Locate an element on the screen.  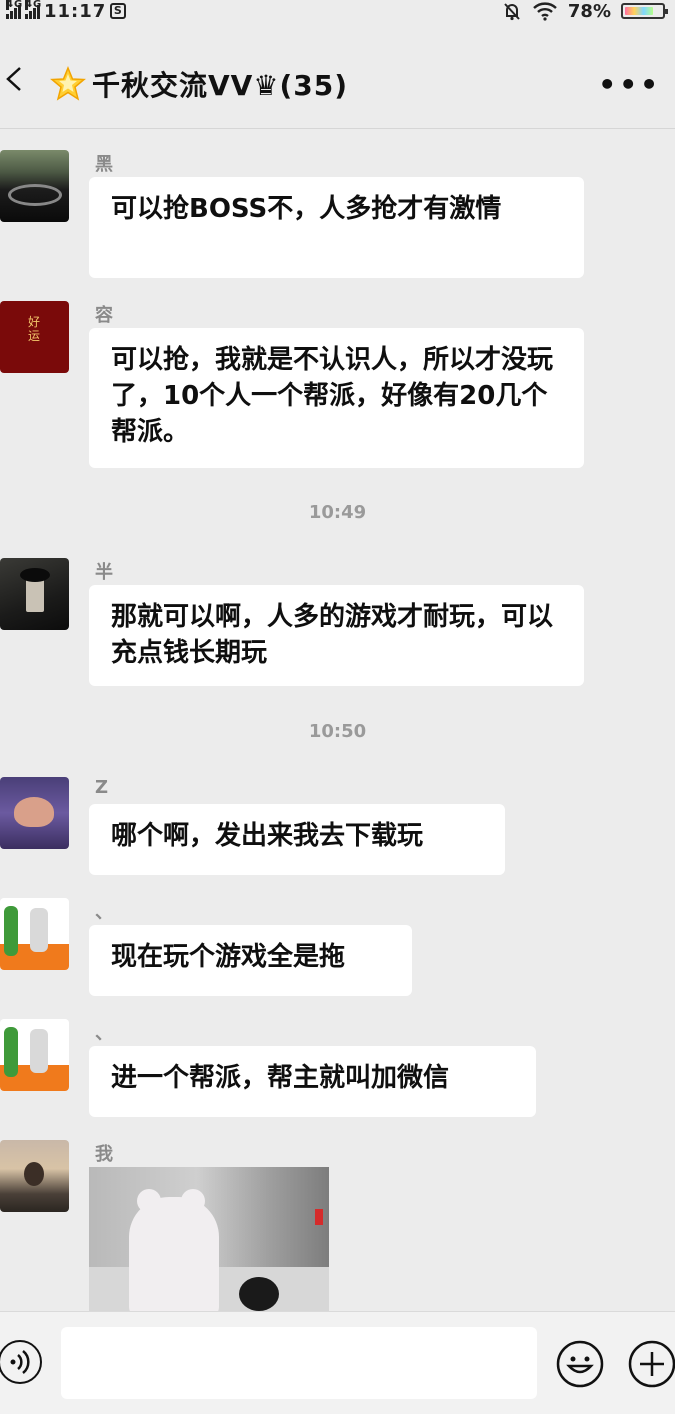
input-bar is located at coordinates (337, 1362).